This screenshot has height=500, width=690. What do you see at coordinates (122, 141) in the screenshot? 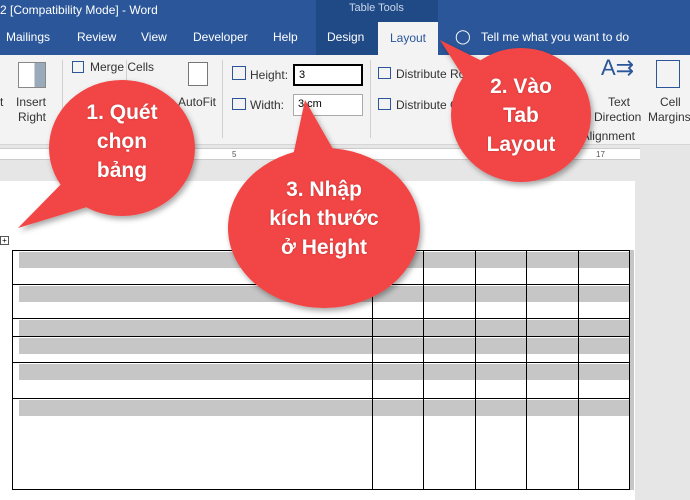
I see `callout-1-text: 1. Quét chọn bảng` at bounding box center [122, 141].